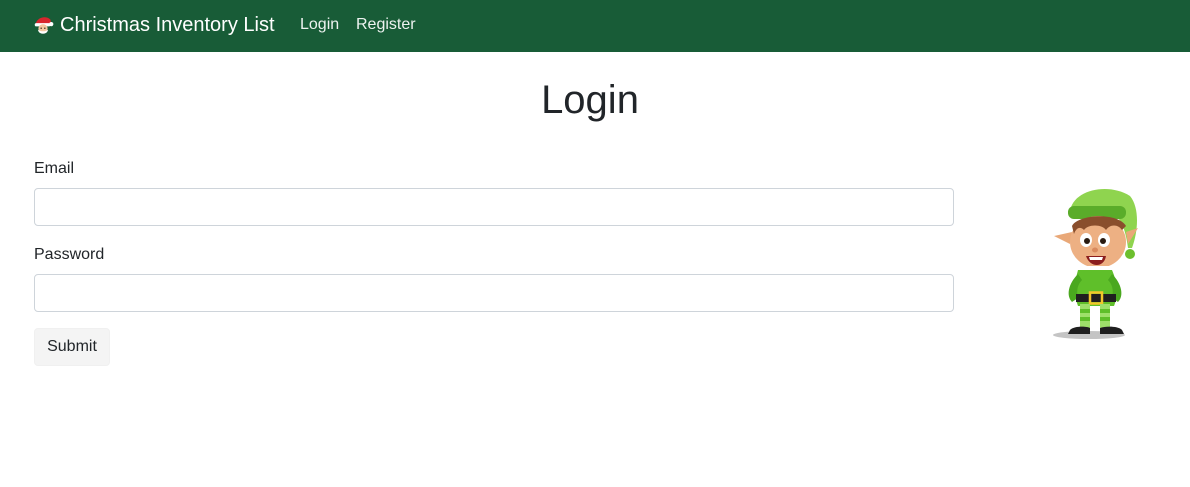 The width and height of the screenshot is (1190, 487). Describe the element at coordinates (44, 25) in the screenshot. I see `santa-face-icon` at that location.